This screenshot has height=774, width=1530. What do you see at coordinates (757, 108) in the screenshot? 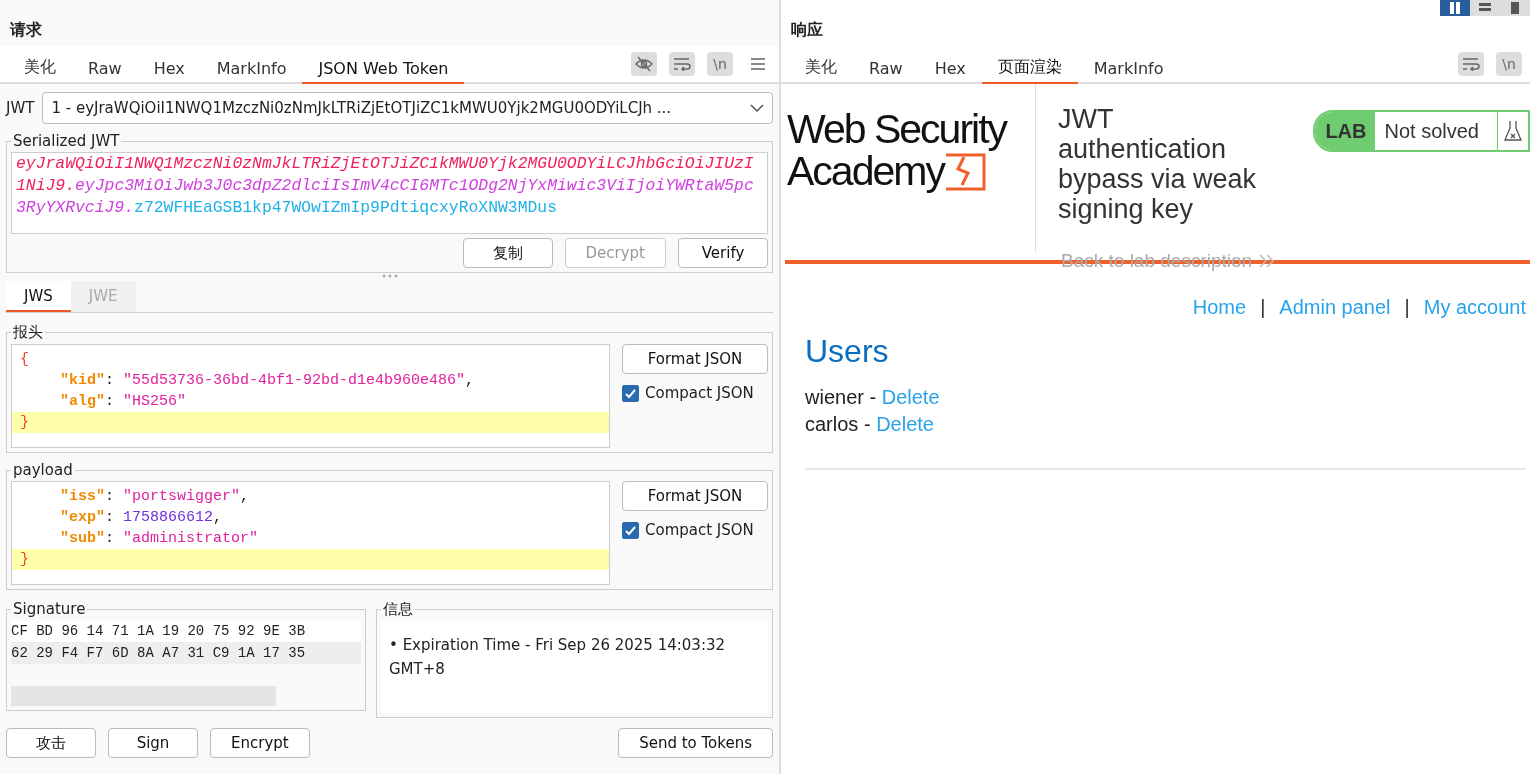
I see `chevron-down-icon` at bounding box center [757, 108].